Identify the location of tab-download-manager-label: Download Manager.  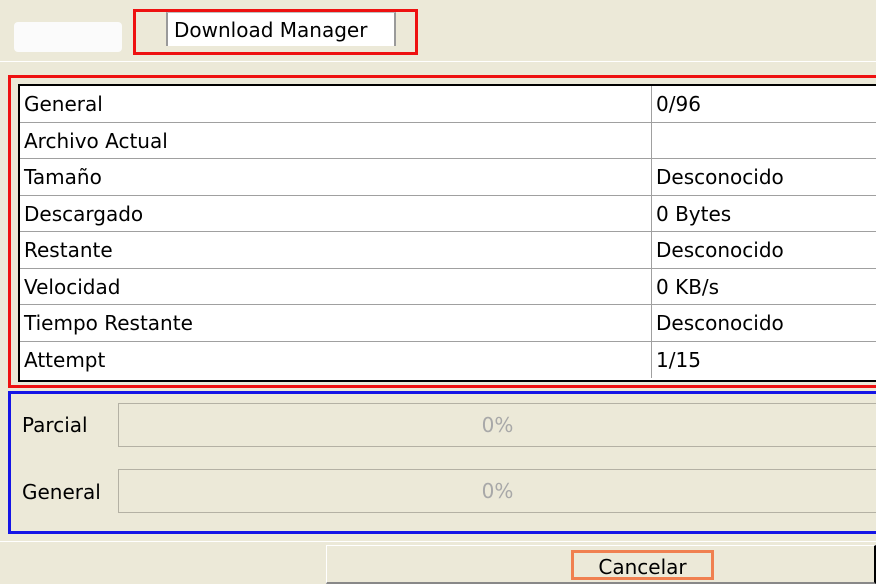
(271, 30).